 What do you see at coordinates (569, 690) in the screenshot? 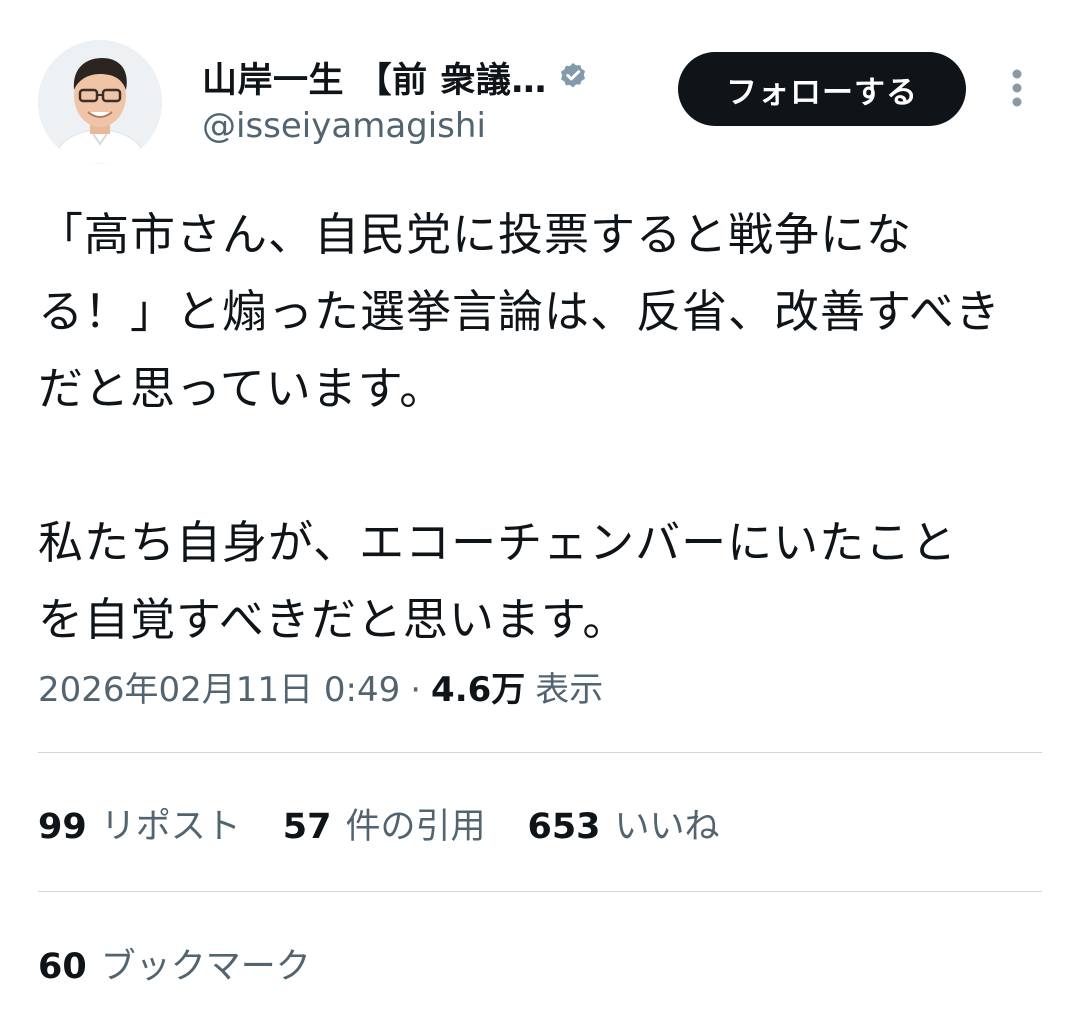
I see `views-label: 表示` at bounding box center [569, 690].